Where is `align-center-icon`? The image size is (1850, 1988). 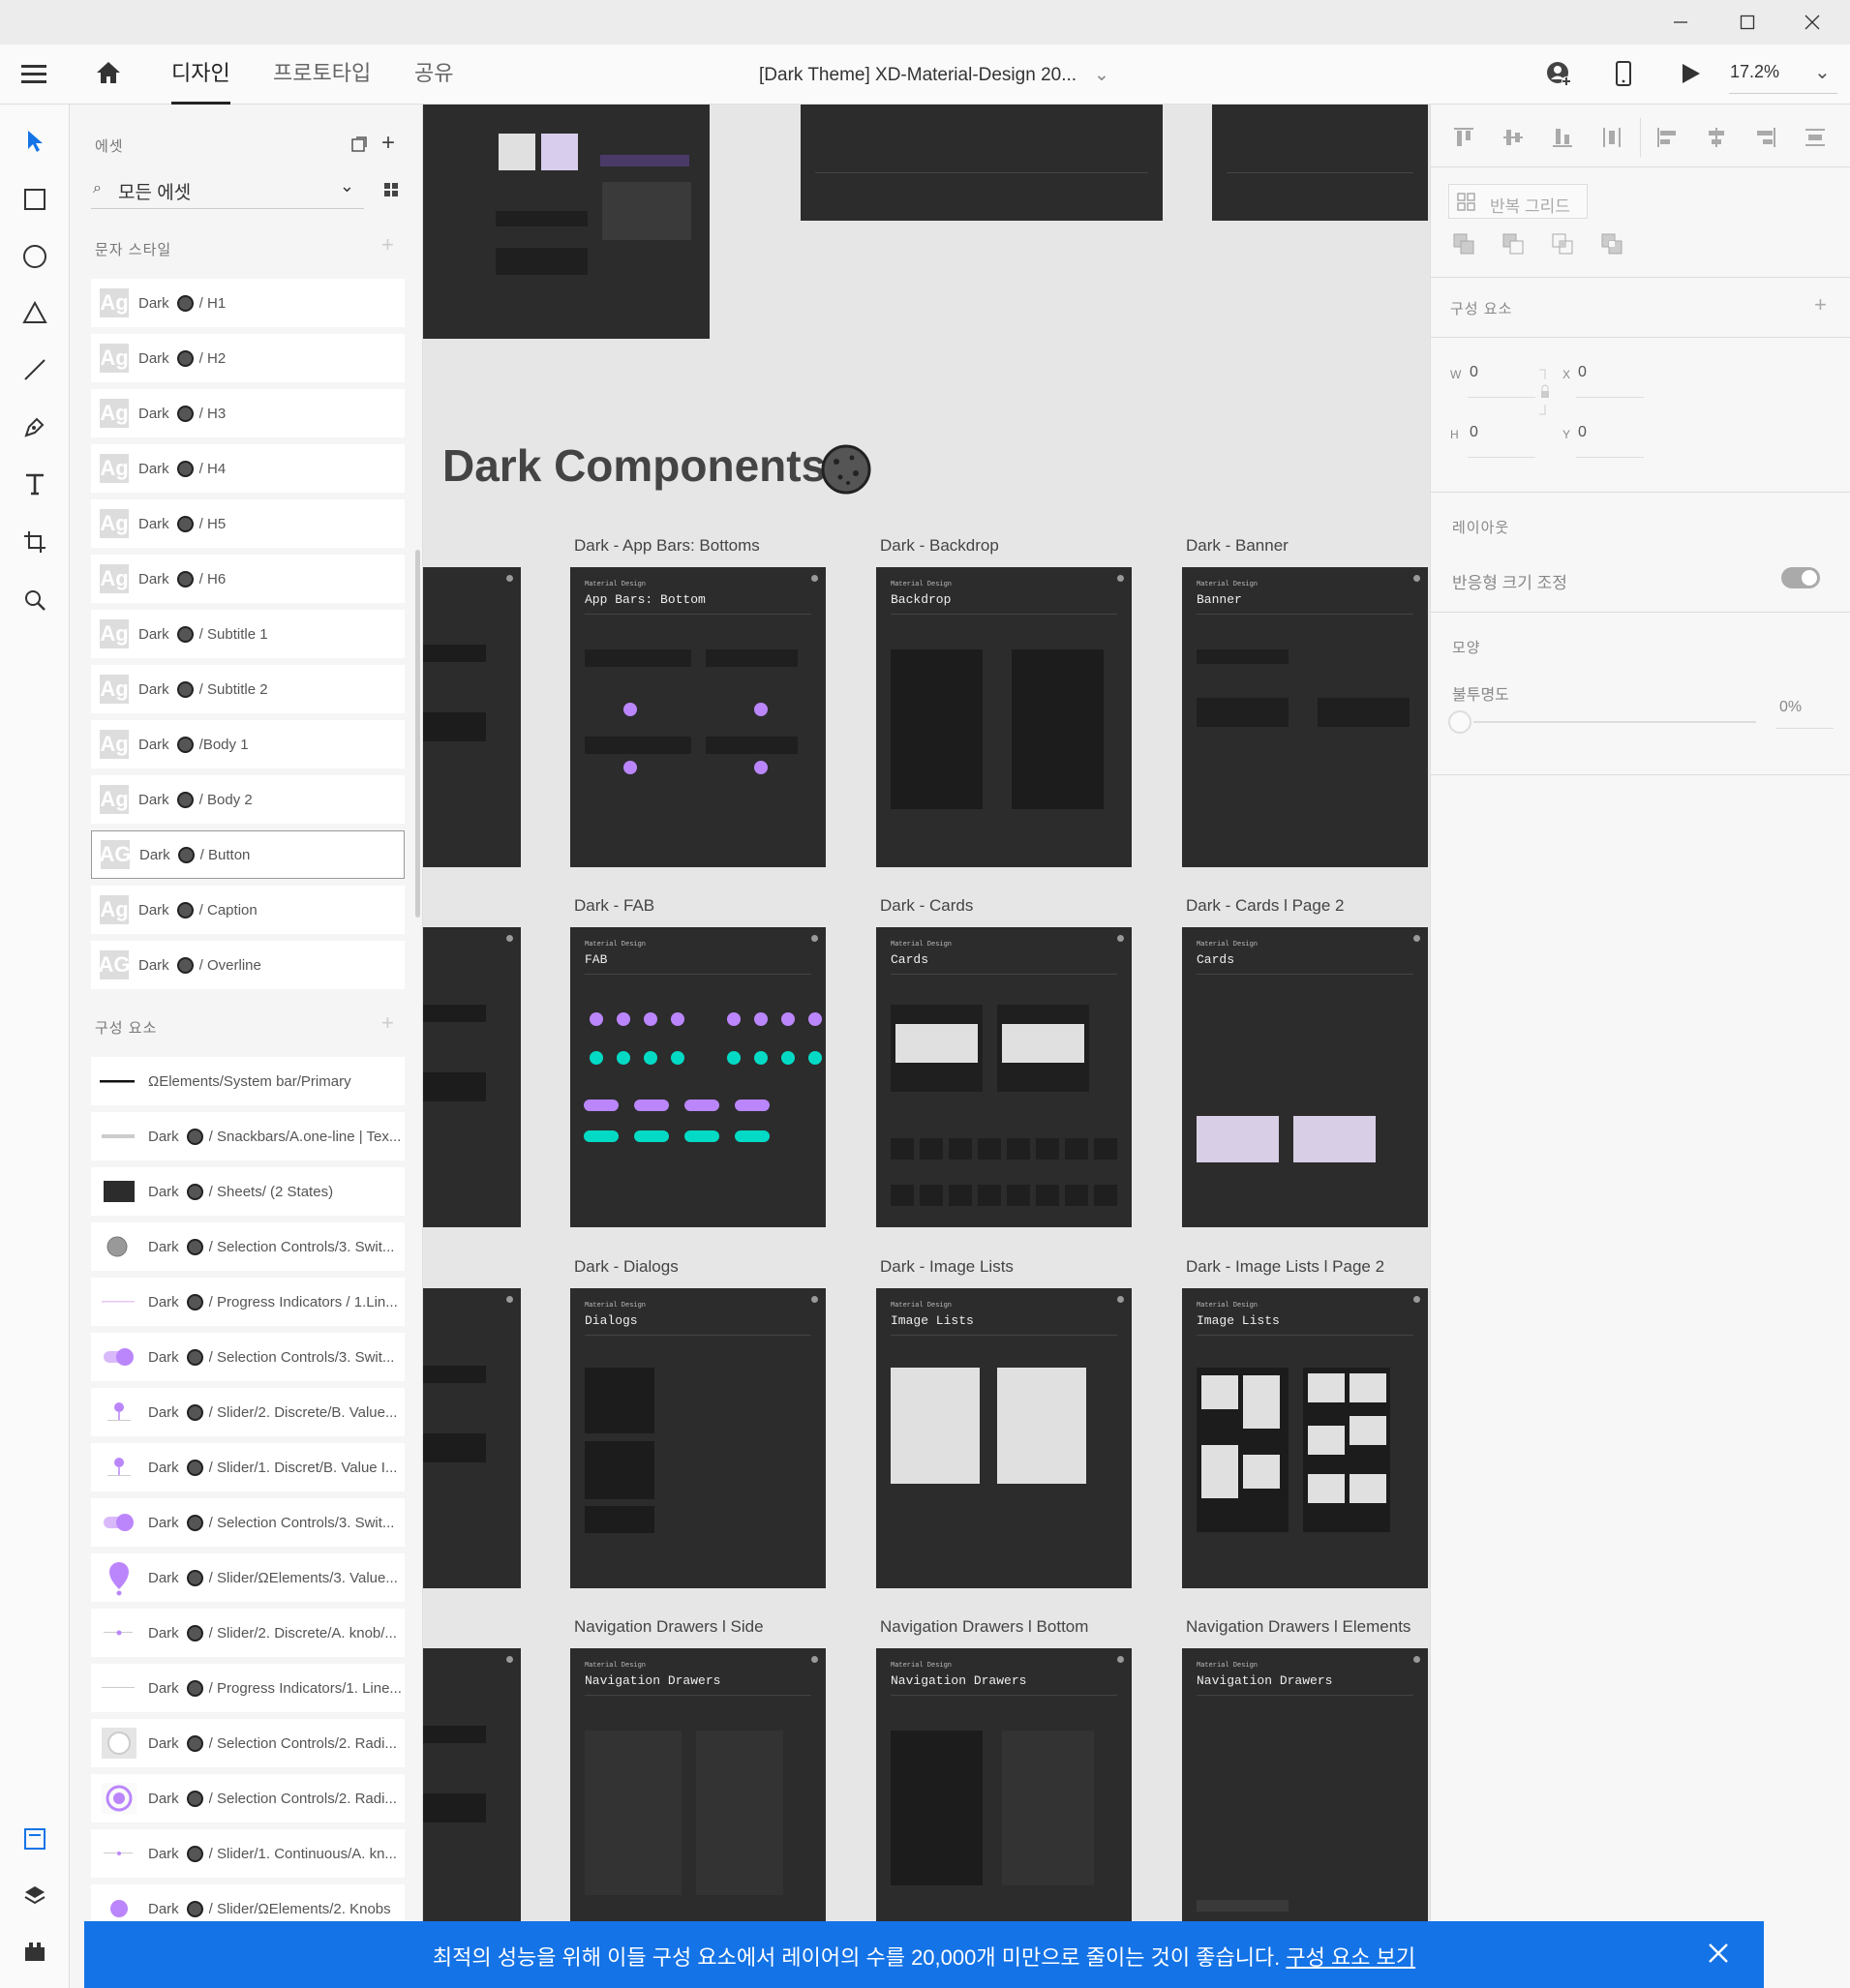
align-center-icon is located at coordinates (1717, 140).